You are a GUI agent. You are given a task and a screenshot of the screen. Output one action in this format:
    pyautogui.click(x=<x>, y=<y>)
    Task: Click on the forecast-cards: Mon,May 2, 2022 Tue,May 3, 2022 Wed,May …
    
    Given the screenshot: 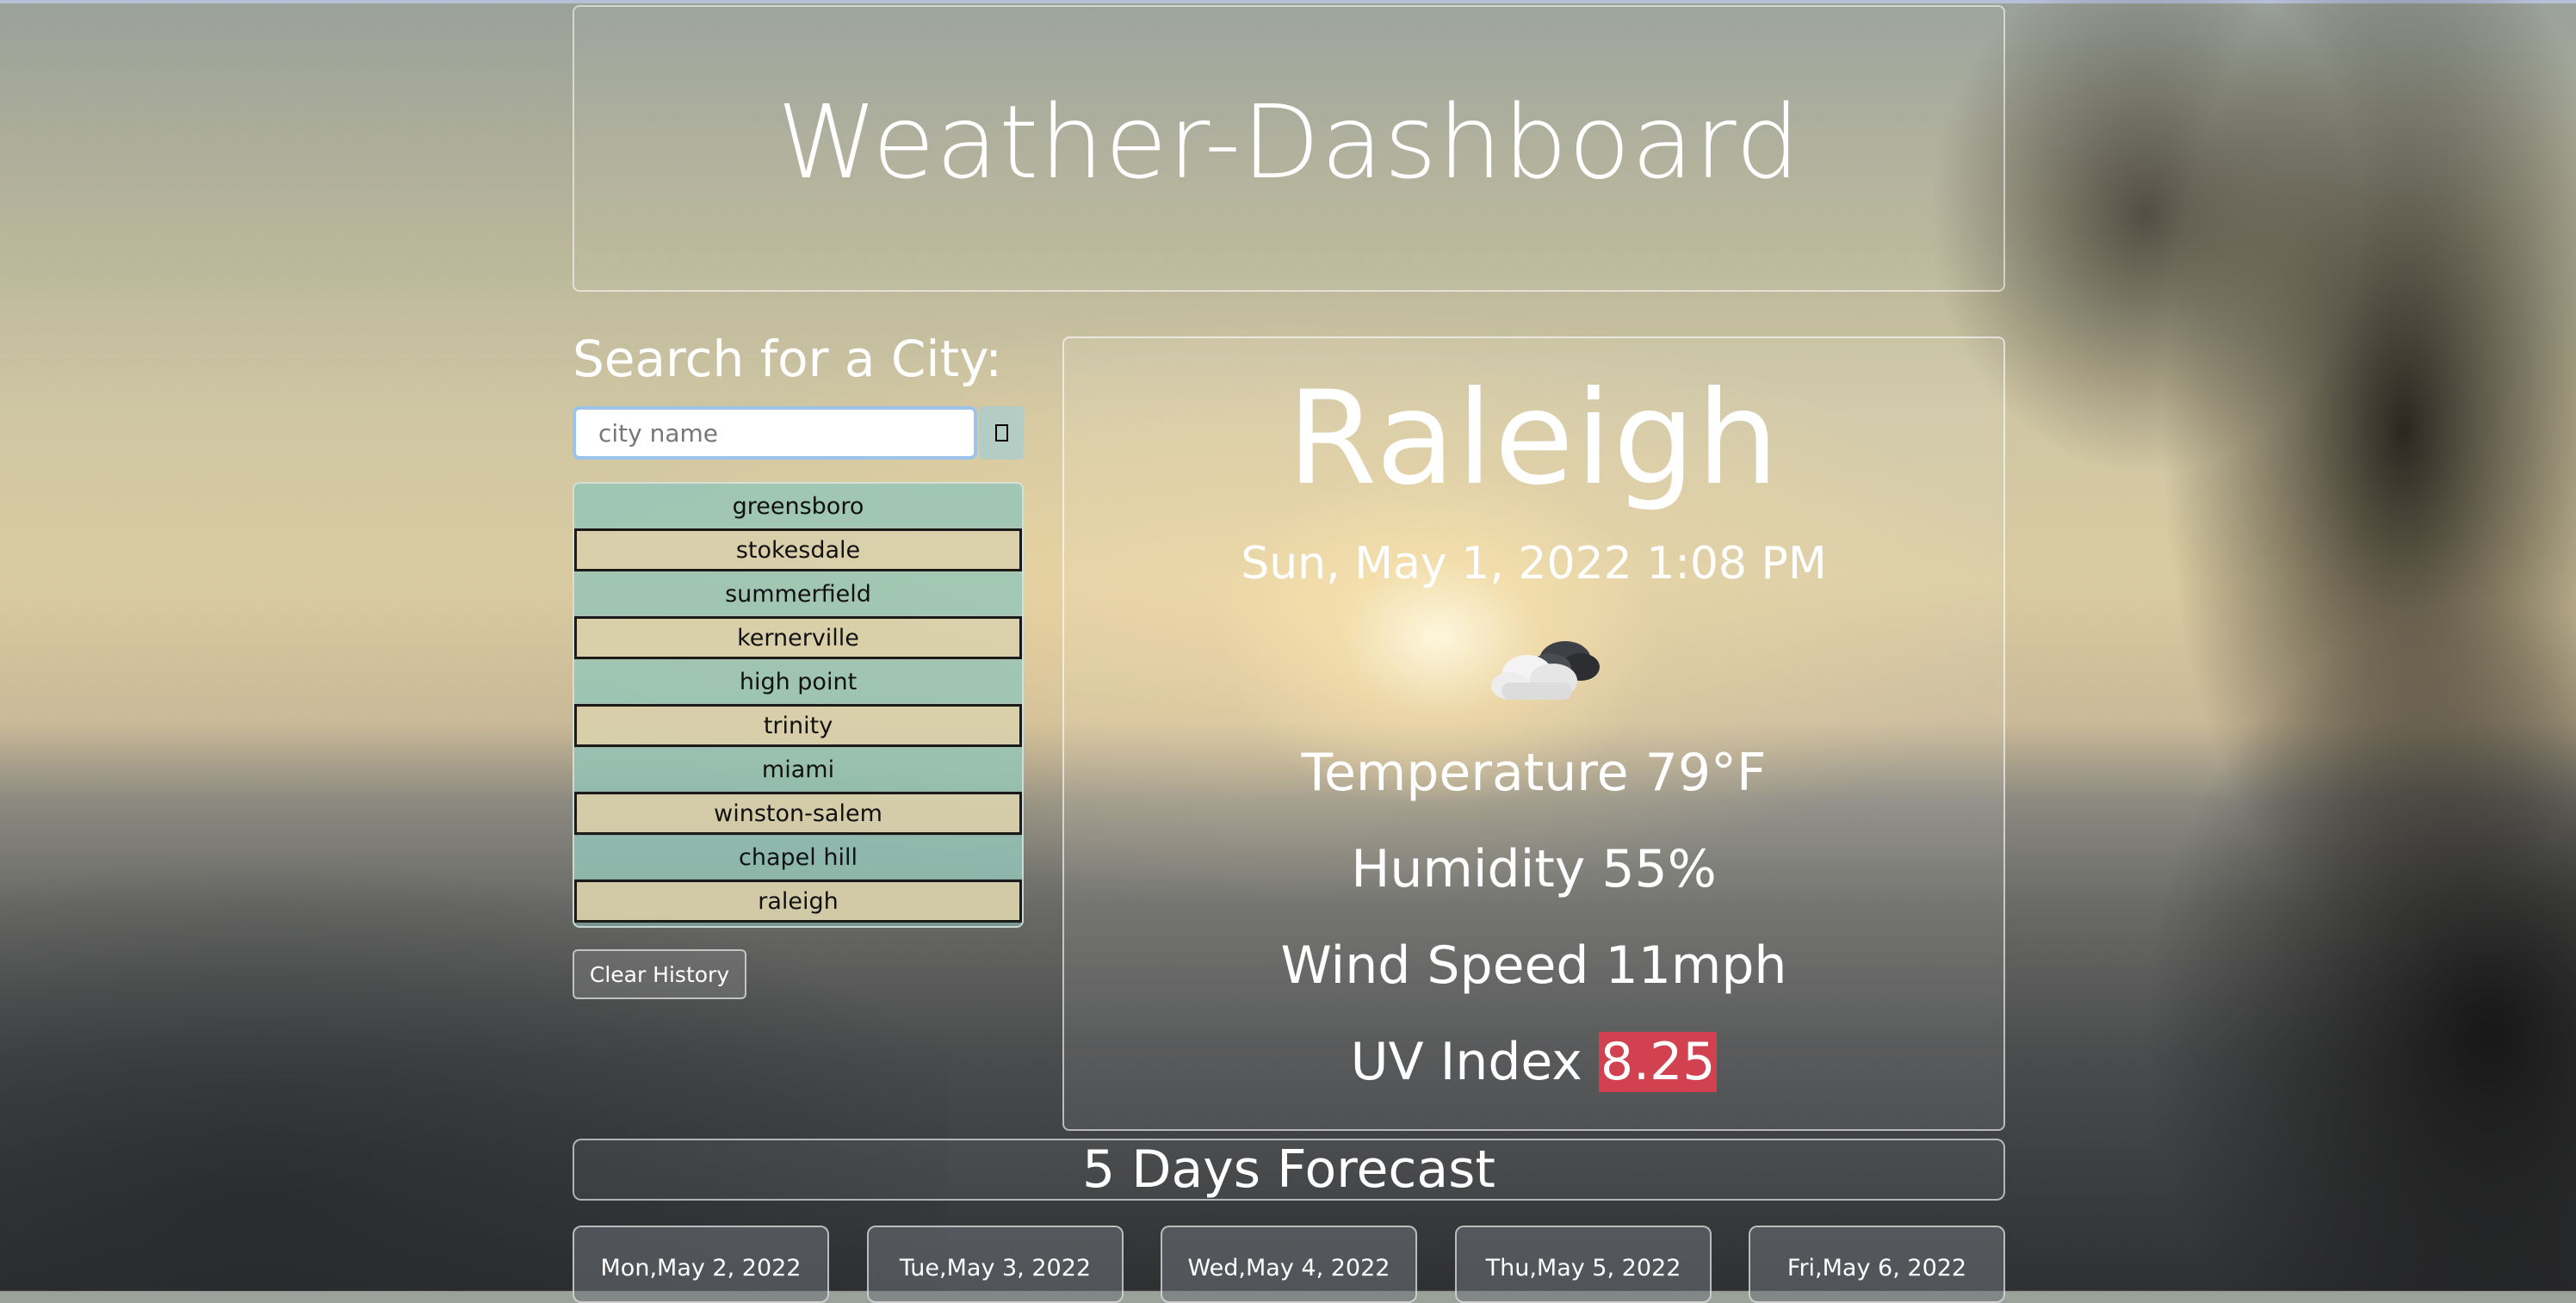 What is the action you would take?
    pyautogui.click(x=1289, y=1264)
    